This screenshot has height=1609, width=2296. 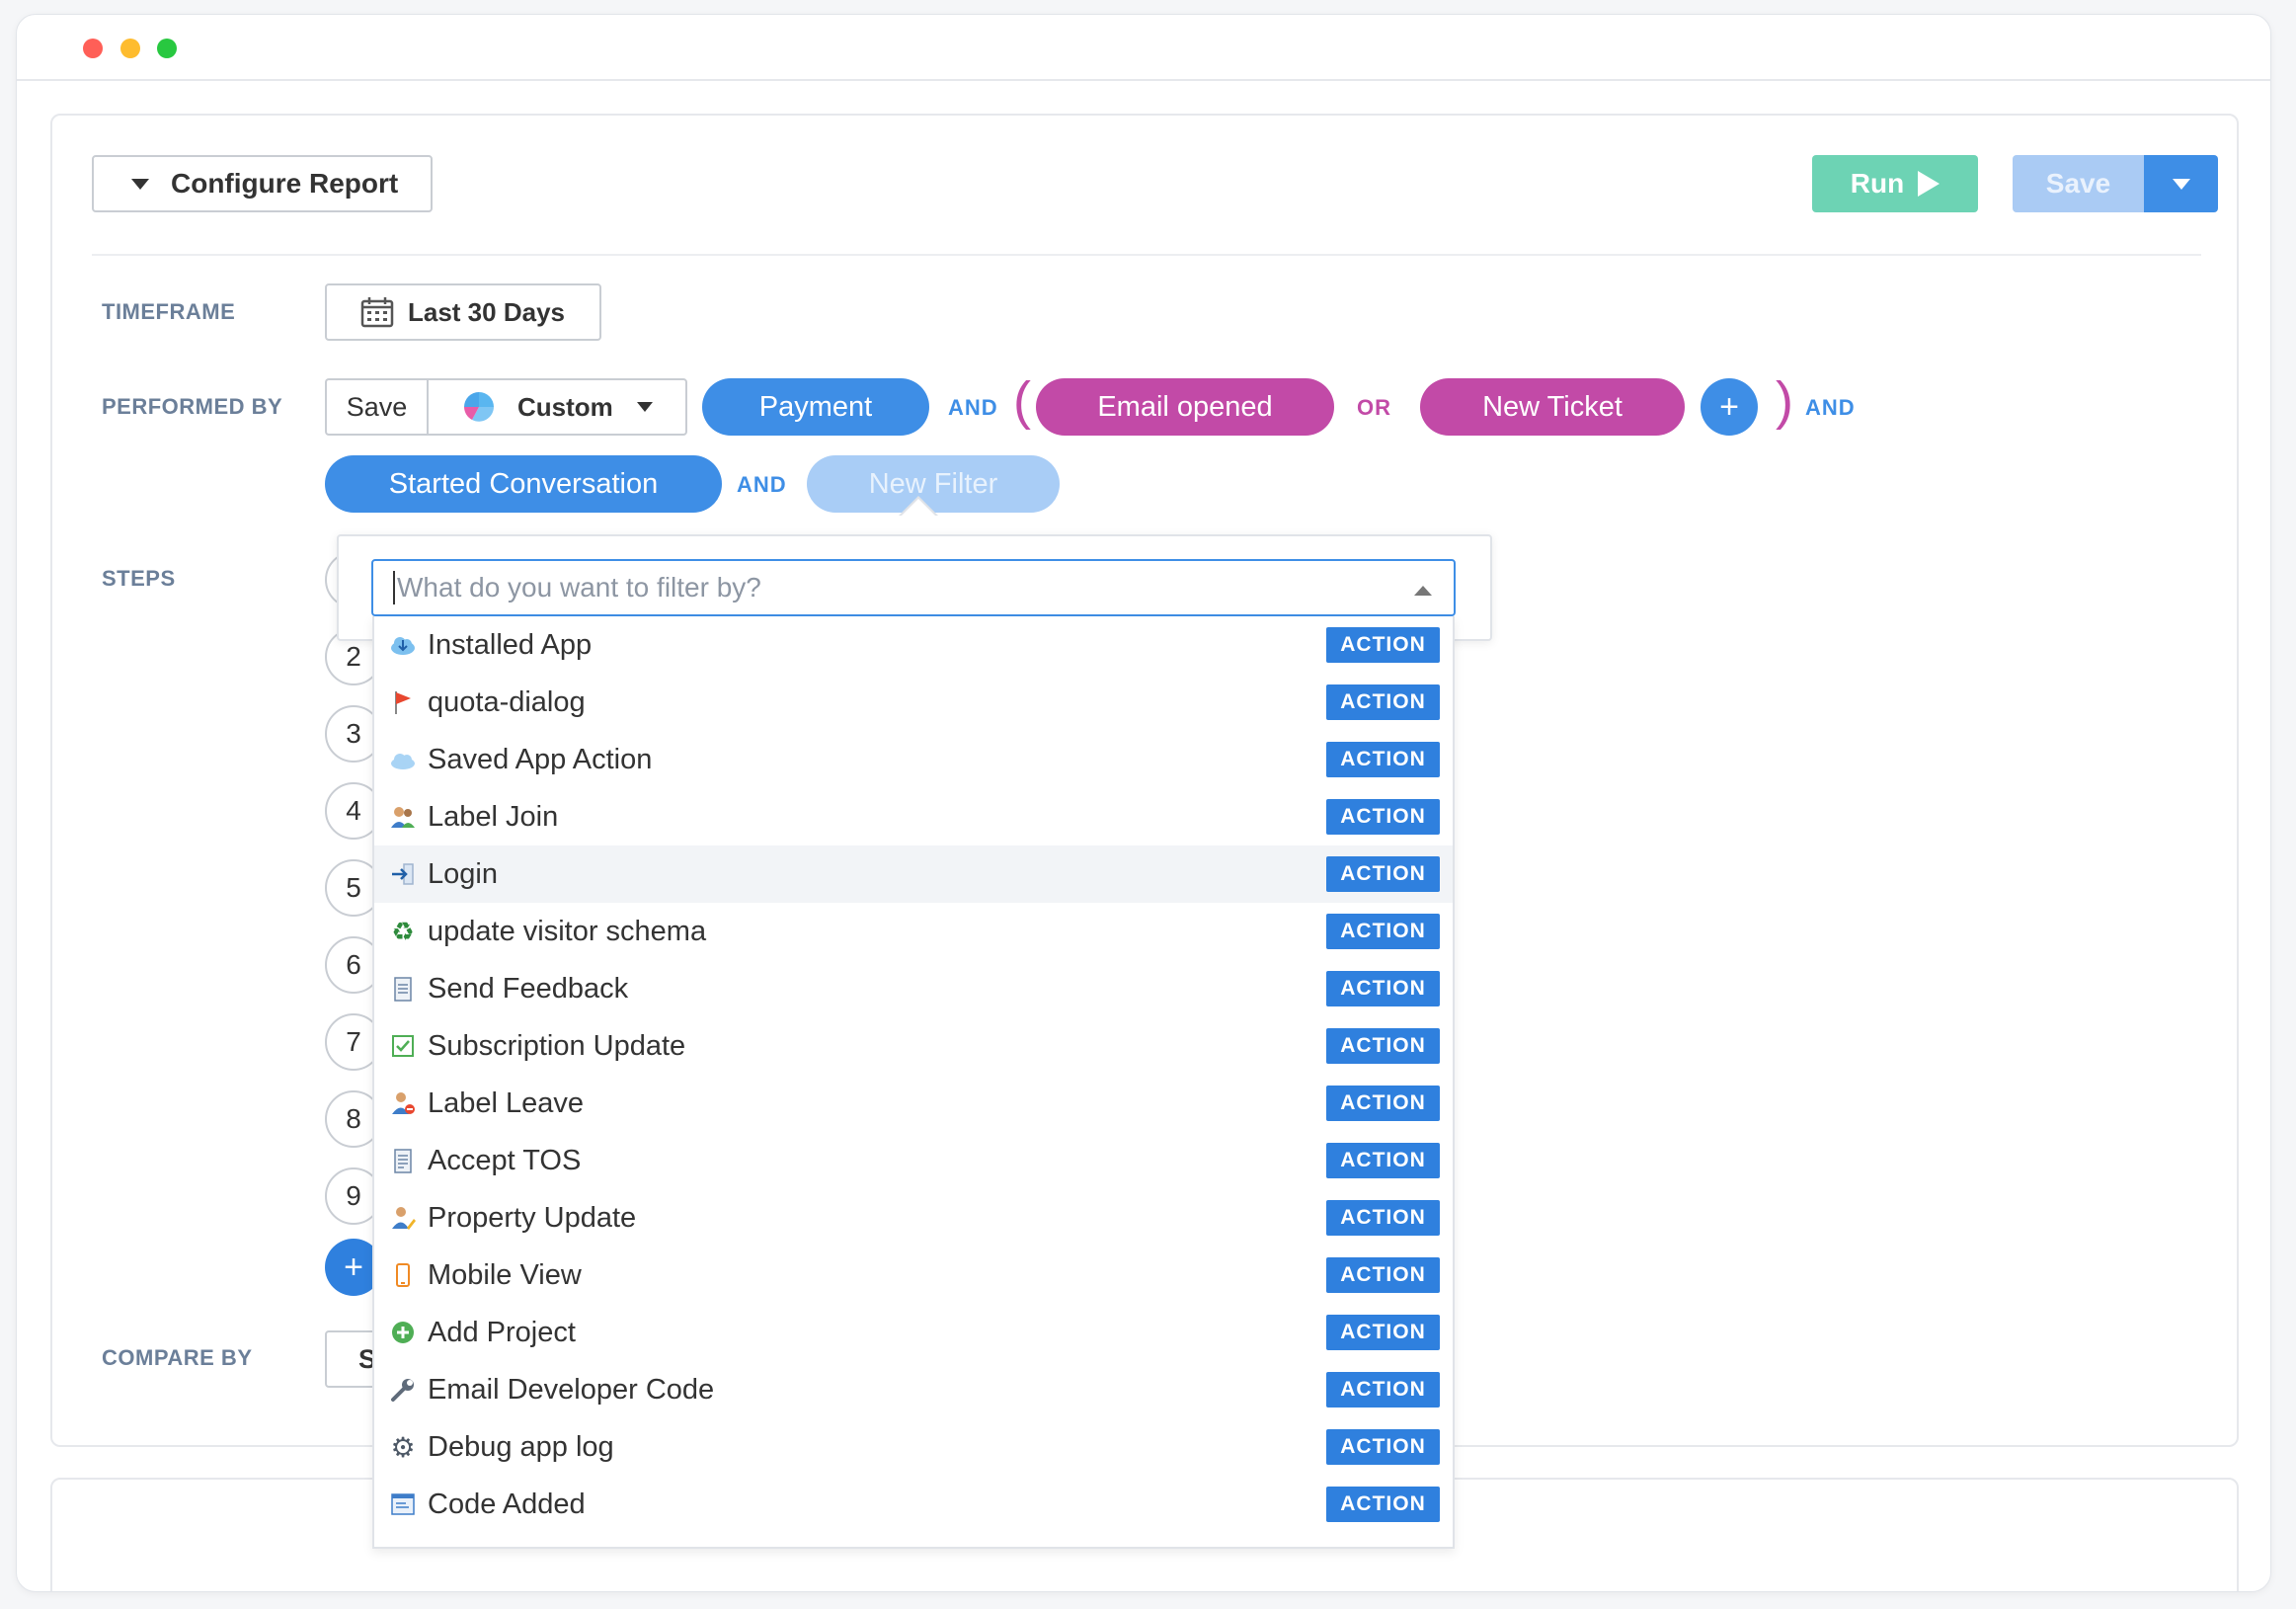 I want to click on filter-pill-started-conversation: Started Conversation, so click(x=524, y=484).